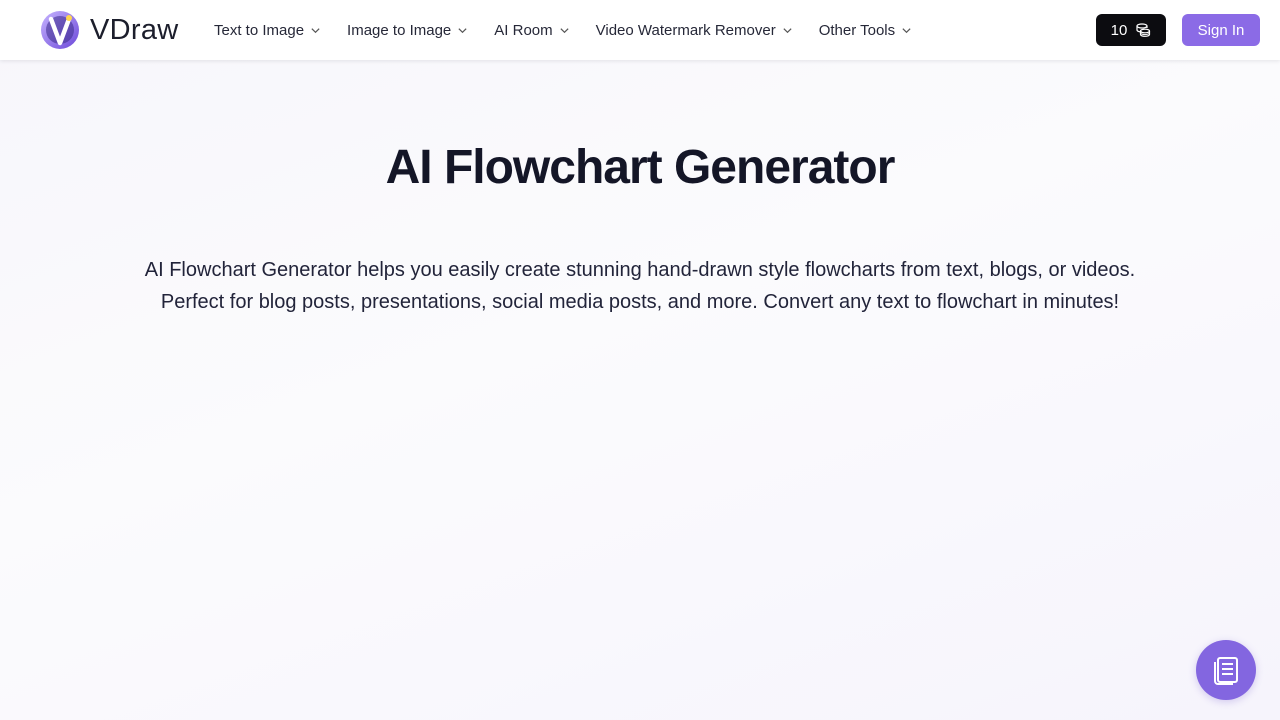 The image size is (1280, 720). Describe the element at coordinates (523, 30) in the screenshot. I see `nav-item-label: AI Room` at that location.